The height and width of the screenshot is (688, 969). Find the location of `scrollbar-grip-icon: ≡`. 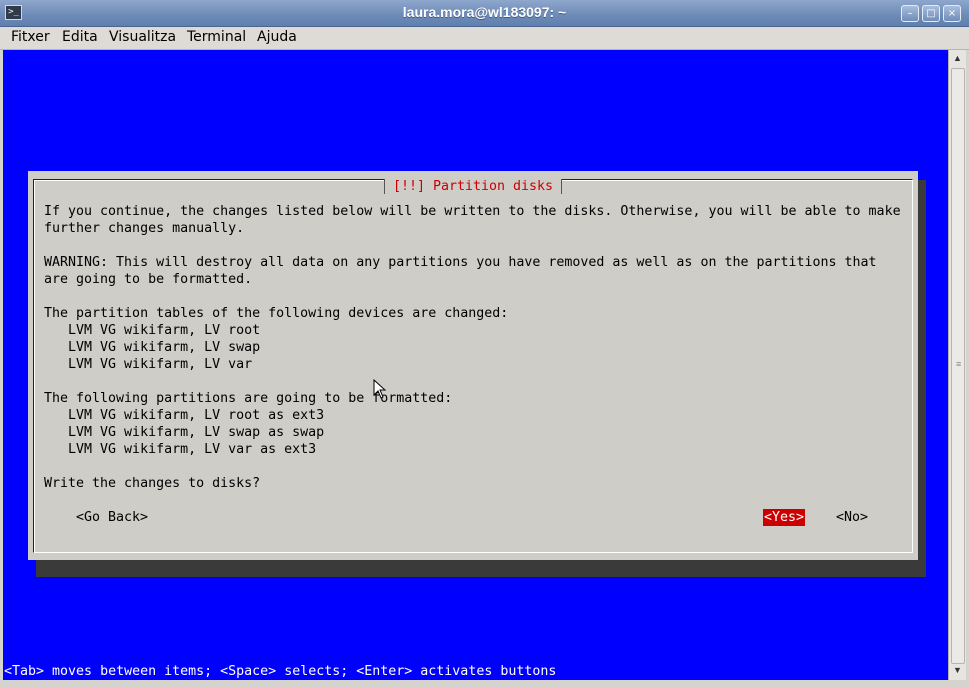

scrollbar-grip-icon: ≡ is located at coordinates (959, 364).